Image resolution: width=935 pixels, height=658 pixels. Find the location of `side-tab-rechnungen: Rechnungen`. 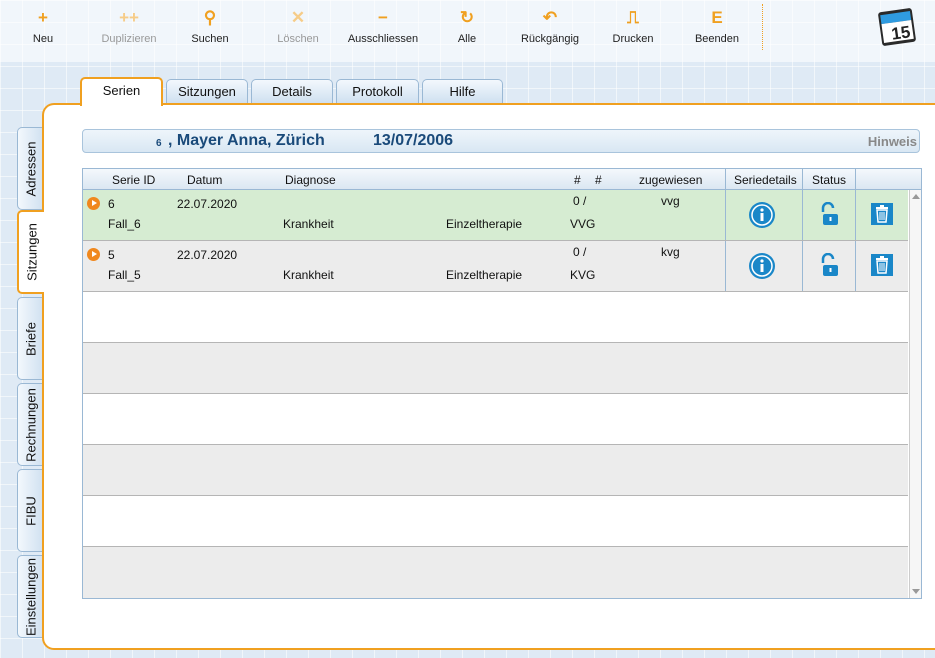

side-tab-rechnungen: Rechnungen is located at coordinates (30, 424).